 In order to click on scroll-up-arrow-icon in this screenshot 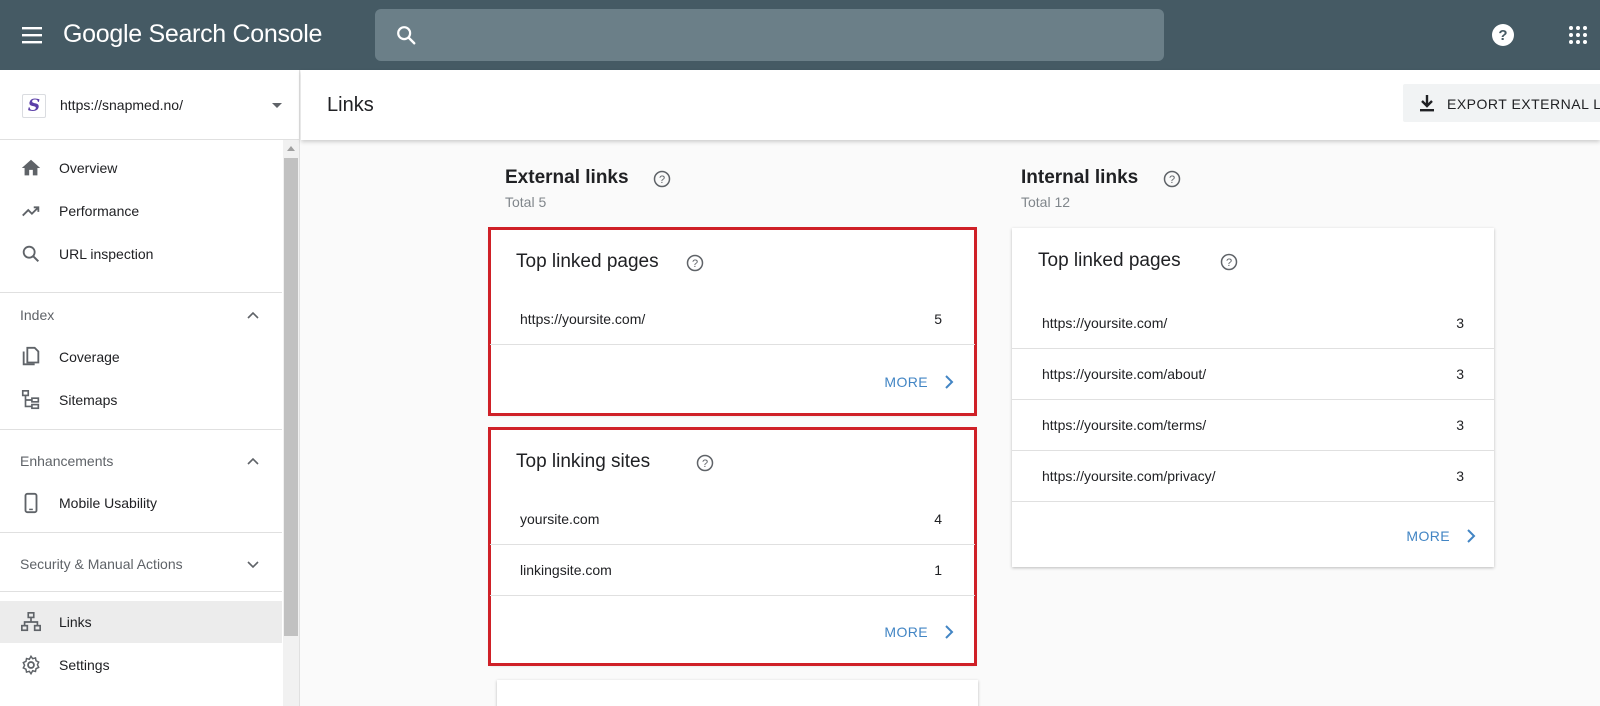, I will do `click(291, 148)`.